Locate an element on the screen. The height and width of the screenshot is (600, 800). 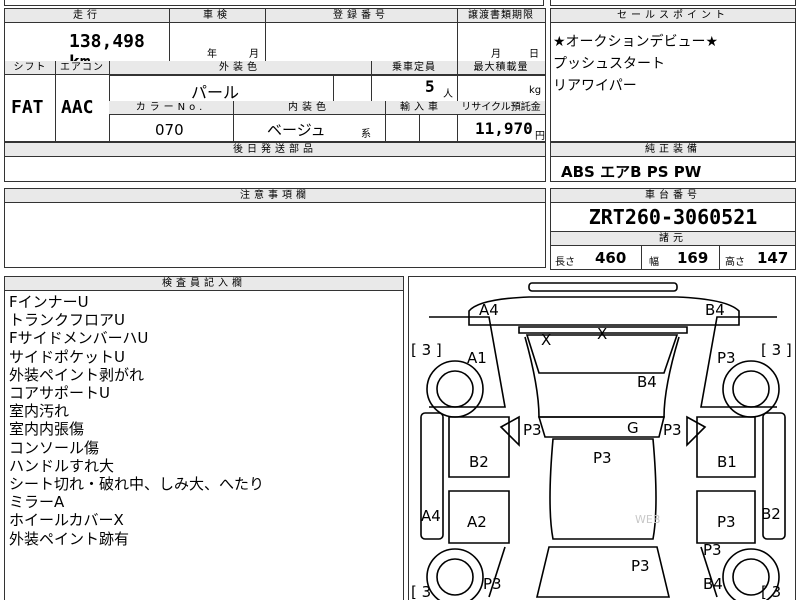
aircon-value: AAC is located at coordinates (77, 107).